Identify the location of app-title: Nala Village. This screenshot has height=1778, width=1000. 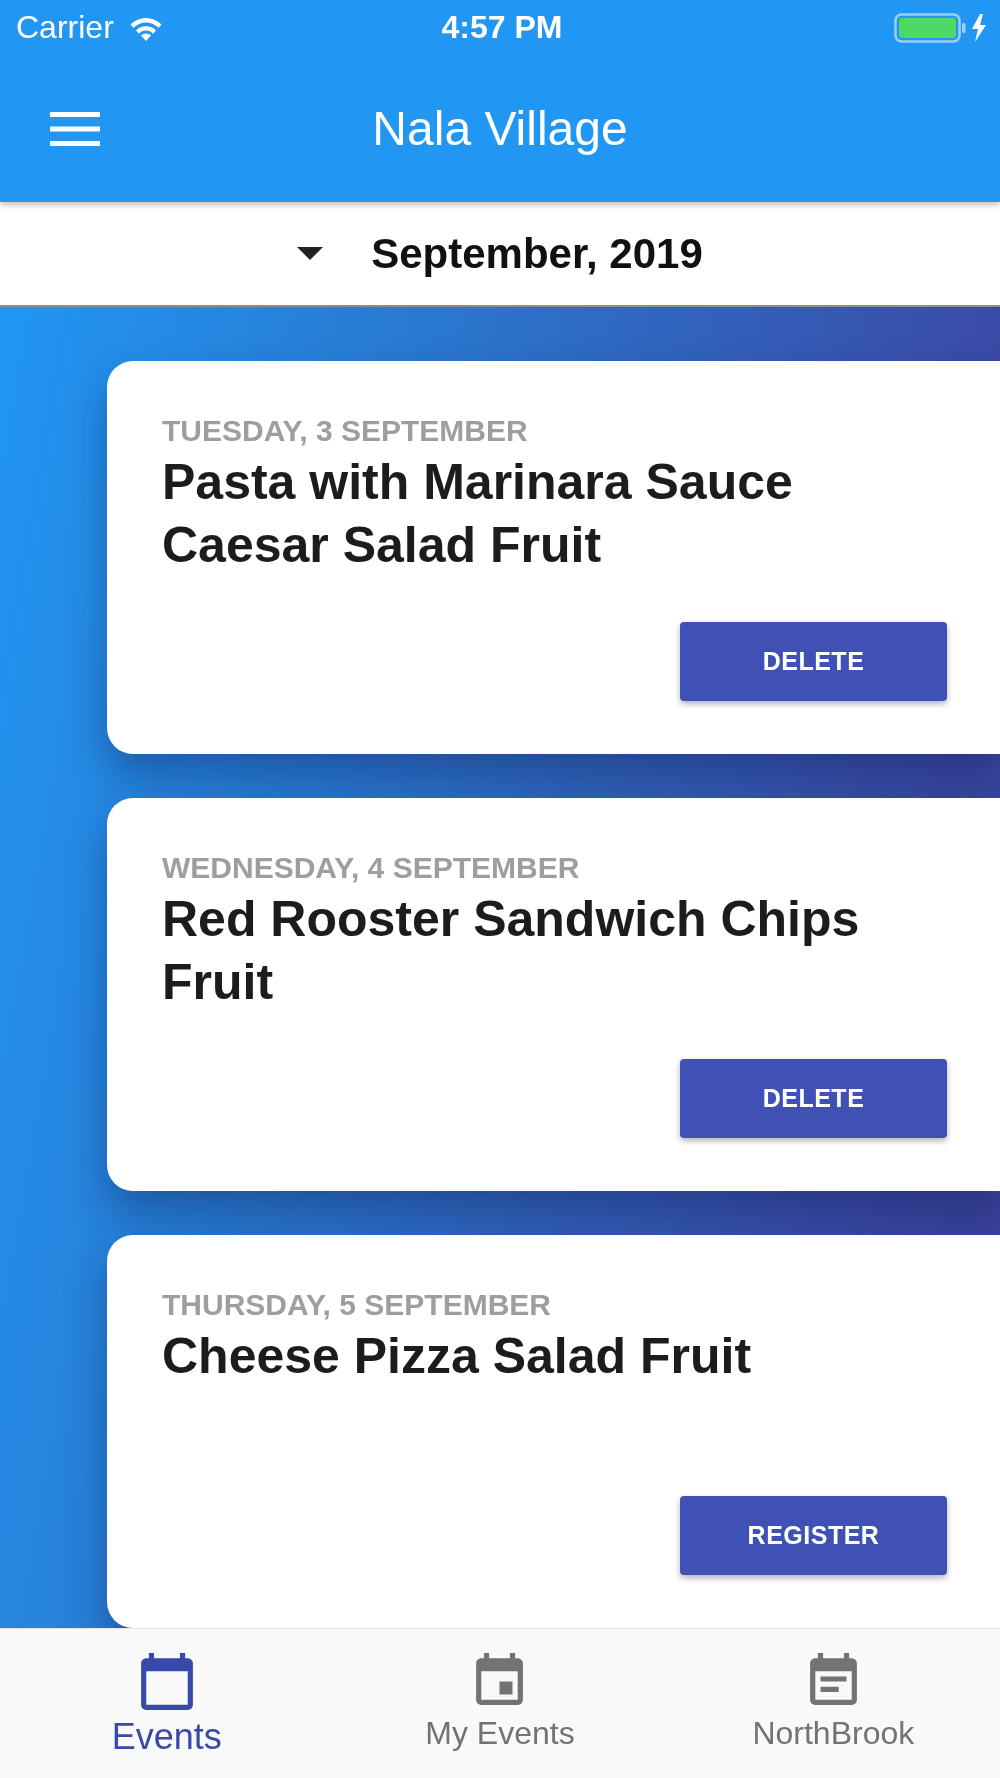
(500, 128).